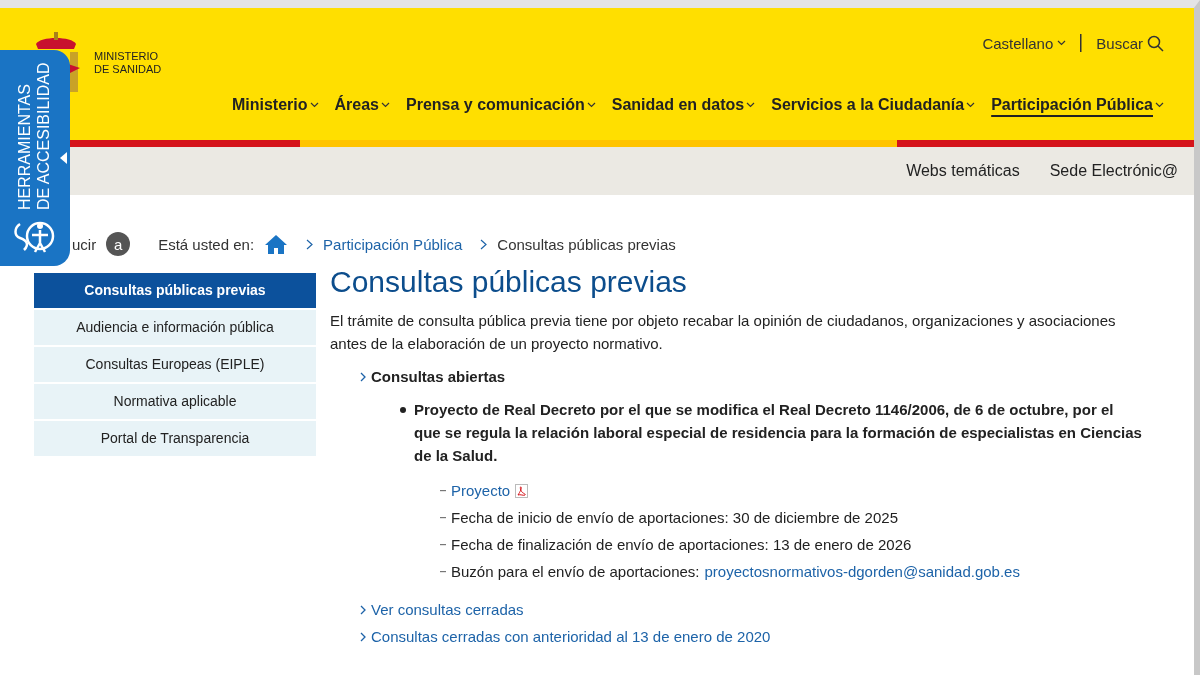 The height and width of the screenshot is (675, 1200). What do you see at coordinates (275, 107) in the screenshot?
I see `nav-menu-item: Ministerio` at bounding box center [275, 107].